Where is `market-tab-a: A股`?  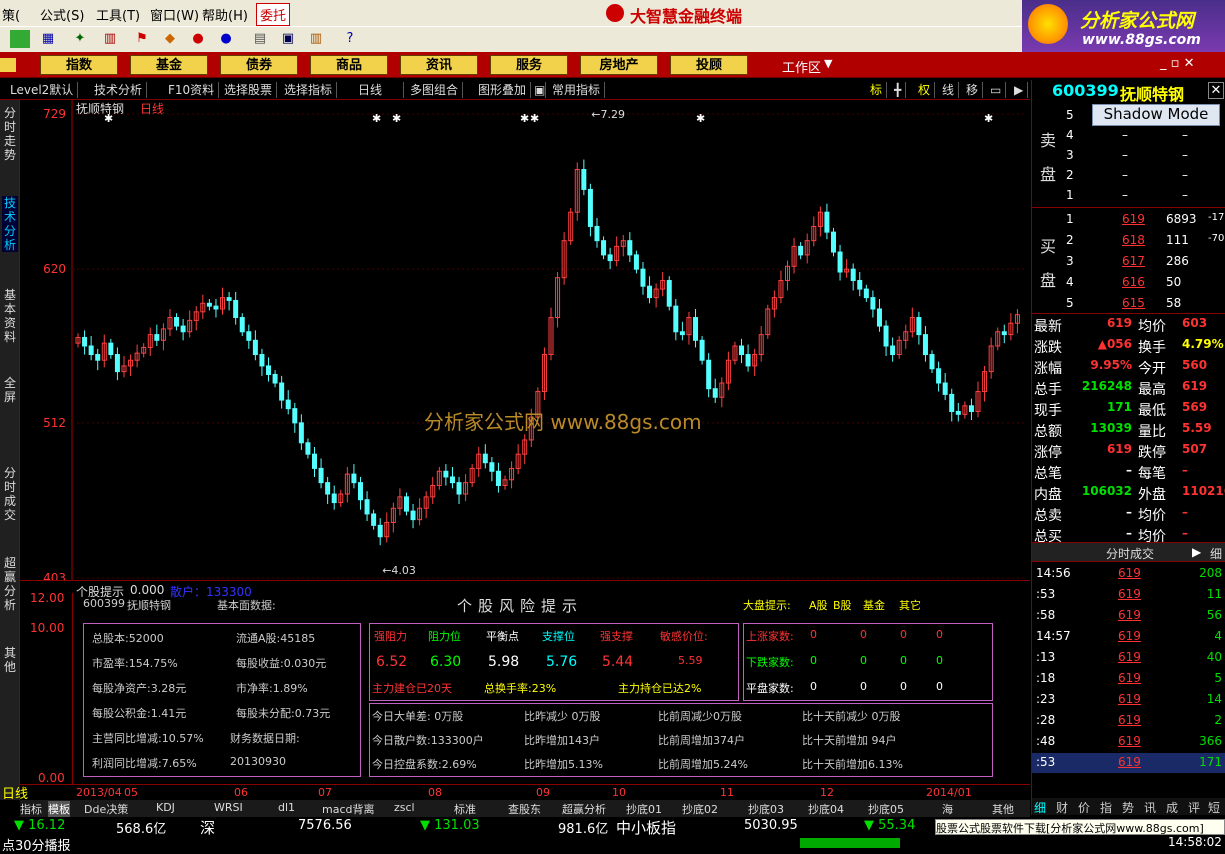 market-tab-a: A股 is located at coordinates (818, 605).